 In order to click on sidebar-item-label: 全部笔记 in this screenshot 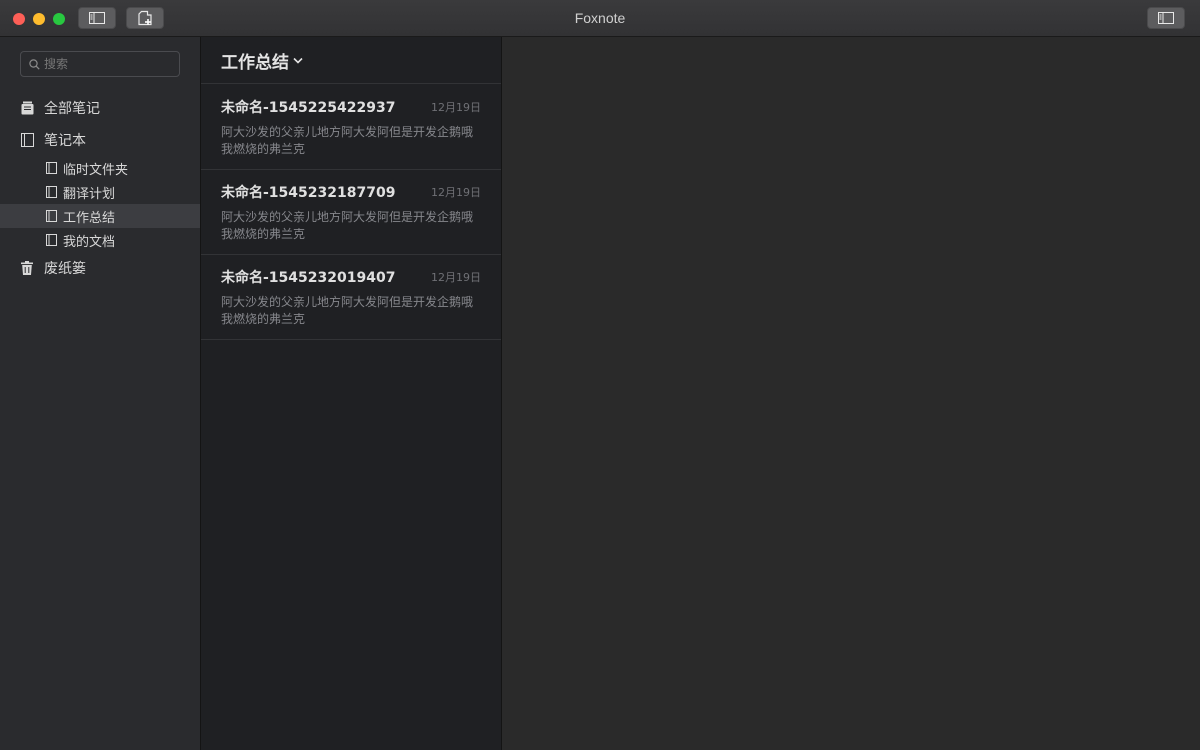, I will do `click(72, 109)`.